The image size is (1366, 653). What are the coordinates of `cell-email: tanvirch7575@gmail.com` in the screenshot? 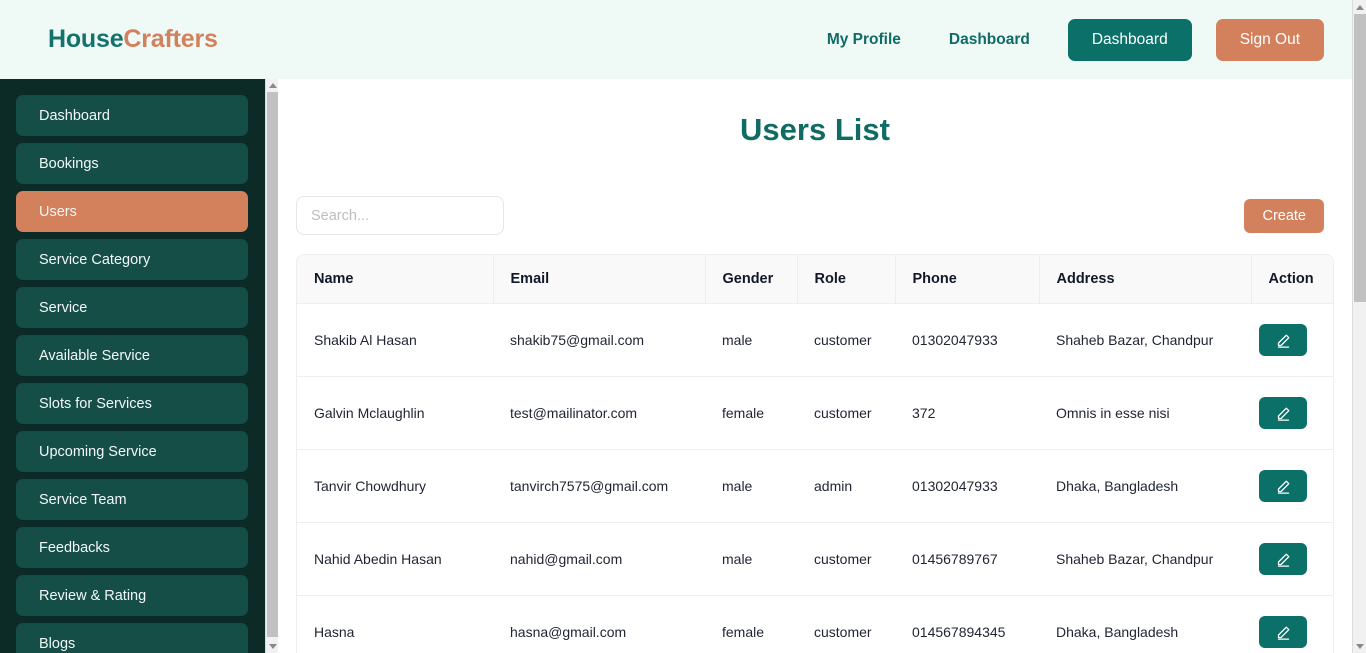 It's located at (599, 486).